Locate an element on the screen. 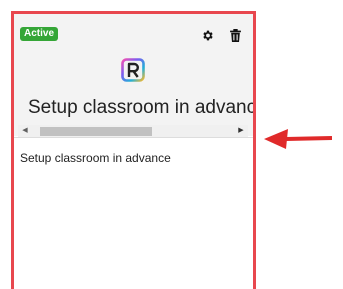 This screenshot has height=289, width=343. gear-icon is located at coordinates (207, 35).